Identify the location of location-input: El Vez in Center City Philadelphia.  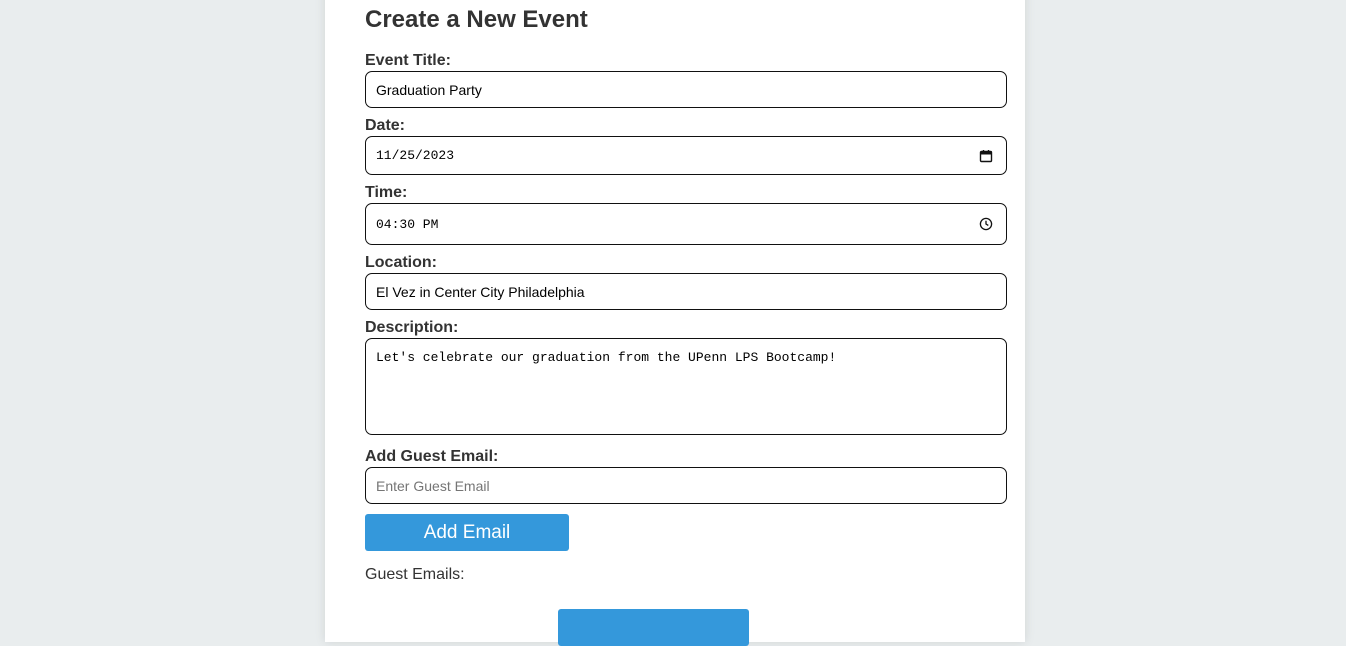
(686, 291).